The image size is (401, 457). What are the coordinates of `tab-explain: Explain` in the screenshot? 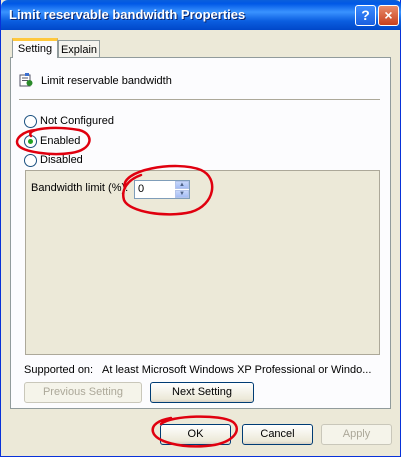 It's located at (79, 49).